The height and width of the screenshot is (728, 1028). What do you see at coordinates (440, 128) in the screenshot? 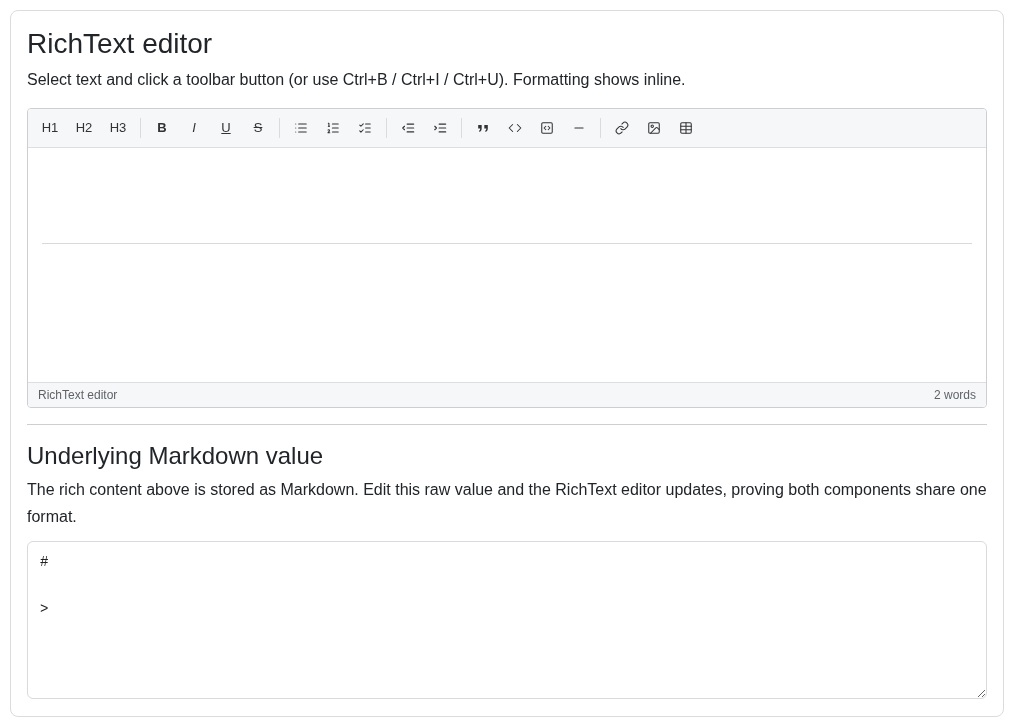
I see `indent-icon` at bounding box center [440, 128].